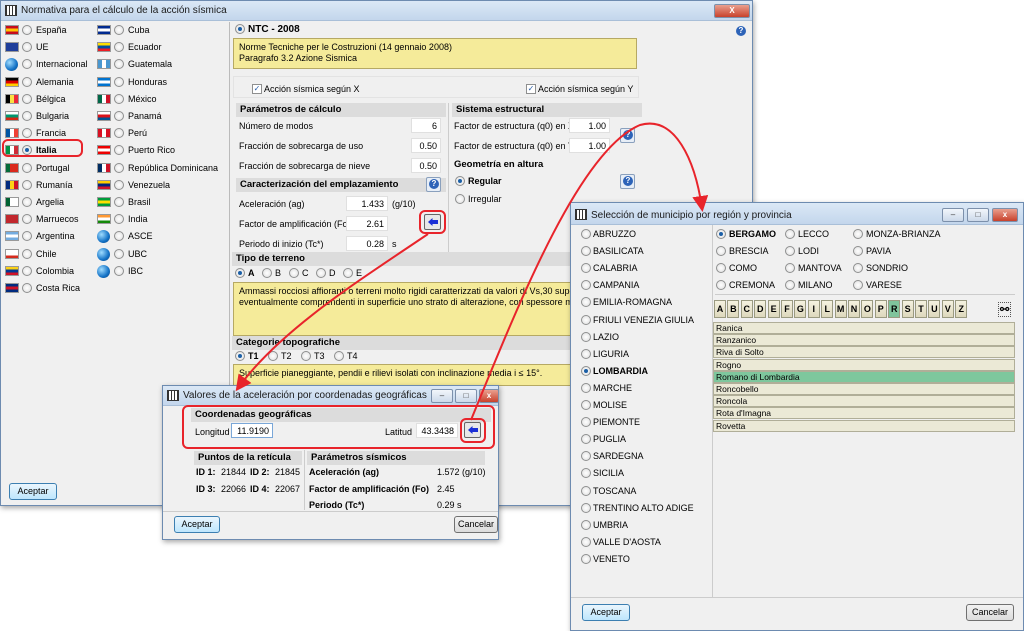  I want to click on arrow-to-coords-dialog, so click(332, 312).